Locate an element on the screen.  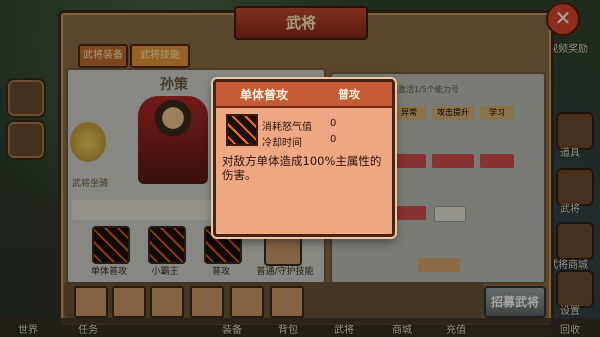
claw-skill-icon is located at coordinates (242, 130).